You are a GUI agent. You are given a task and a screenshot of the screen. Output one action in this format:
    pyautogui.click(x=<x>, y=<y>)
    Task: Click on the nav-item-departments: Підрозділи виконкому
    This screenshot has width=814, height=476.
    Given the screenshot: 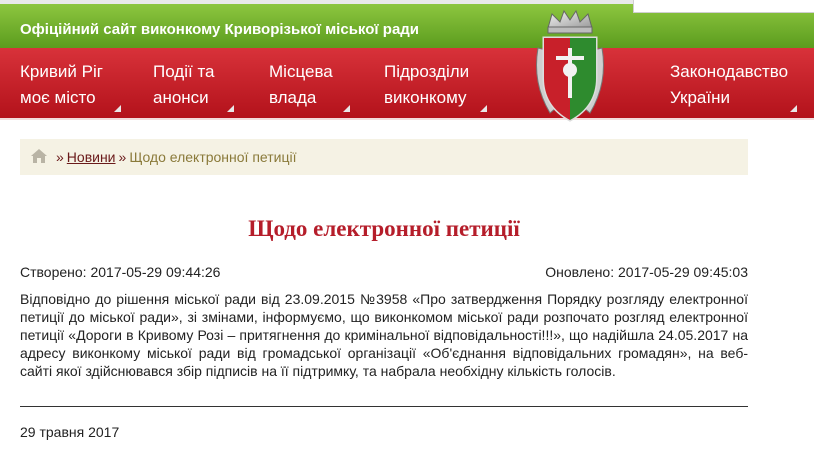 What is the action you would take?
    pyautogui.click(x=435, y=85)
    